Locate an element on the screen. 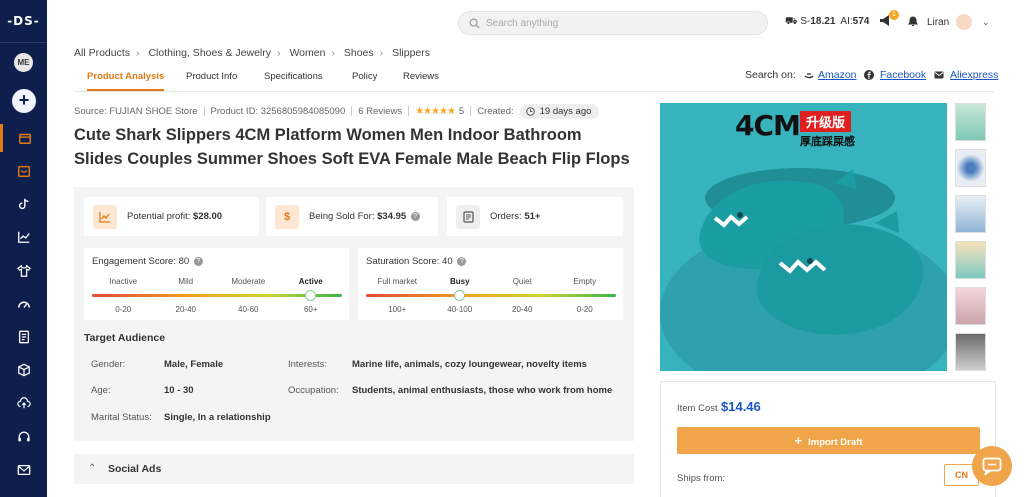 The width and height of the screenshot is (1024, 497). score-range-label: 60+ is located at coordinates (310, 309).